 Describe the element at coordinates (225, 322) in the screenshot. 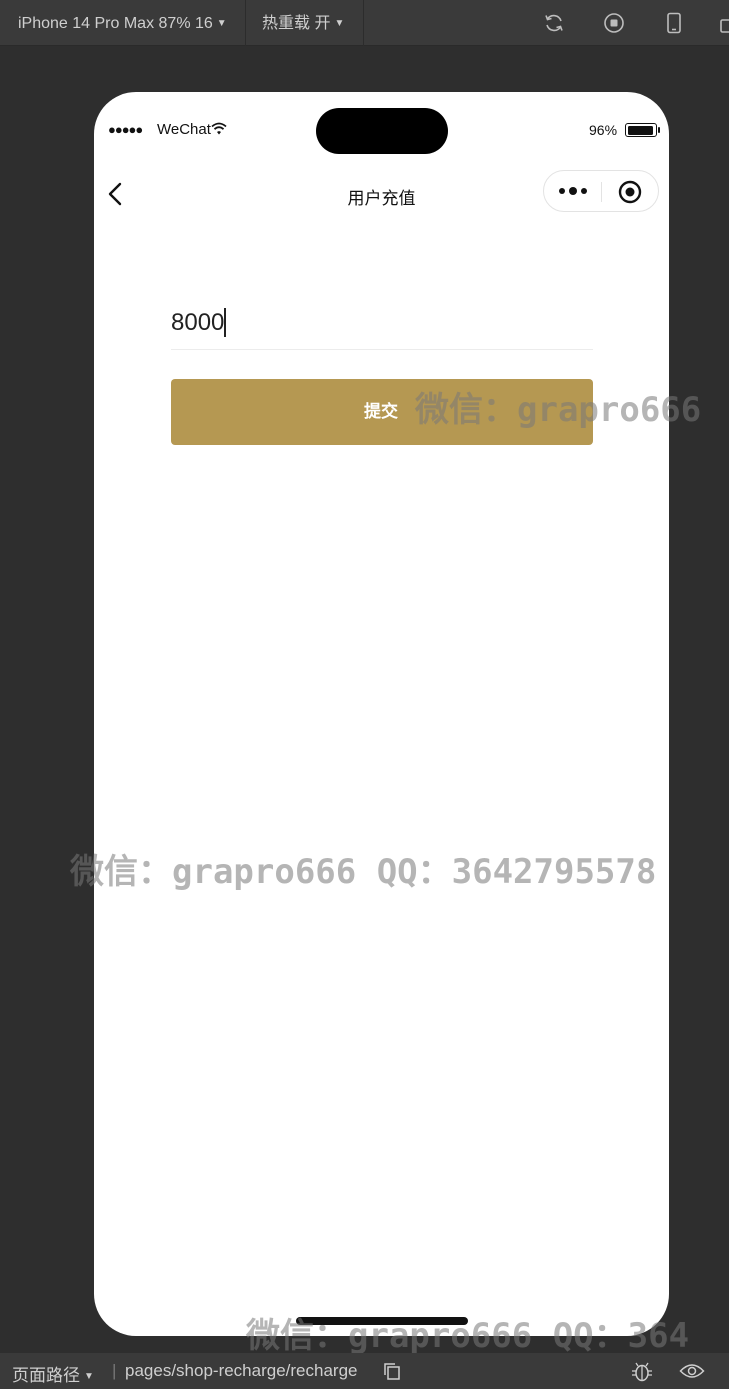

I see `text-cursor` at that location.